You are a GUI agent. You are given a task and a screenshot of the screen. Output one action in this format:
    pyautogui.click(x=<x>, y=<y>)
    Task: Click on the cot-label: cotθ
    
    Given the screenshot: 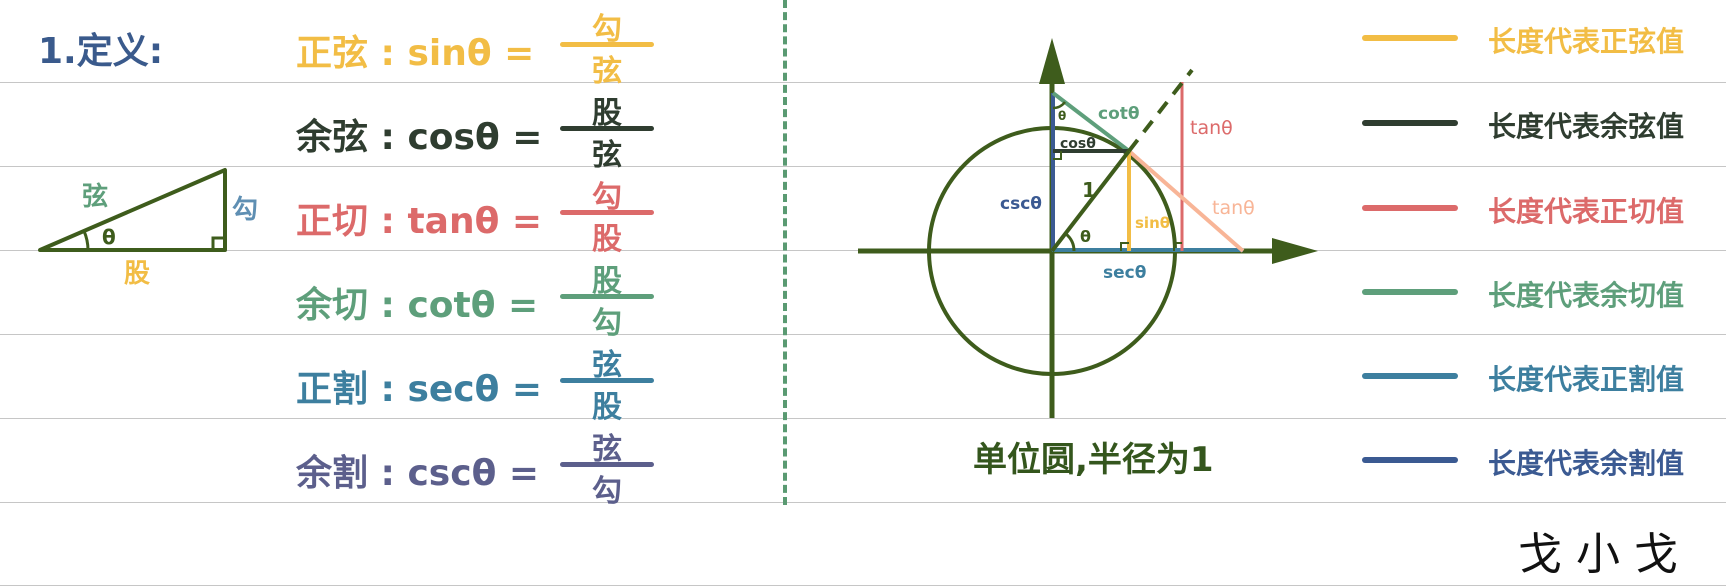 What is the action you would take?
    pyautogui.click(x=1119, y=114)
    